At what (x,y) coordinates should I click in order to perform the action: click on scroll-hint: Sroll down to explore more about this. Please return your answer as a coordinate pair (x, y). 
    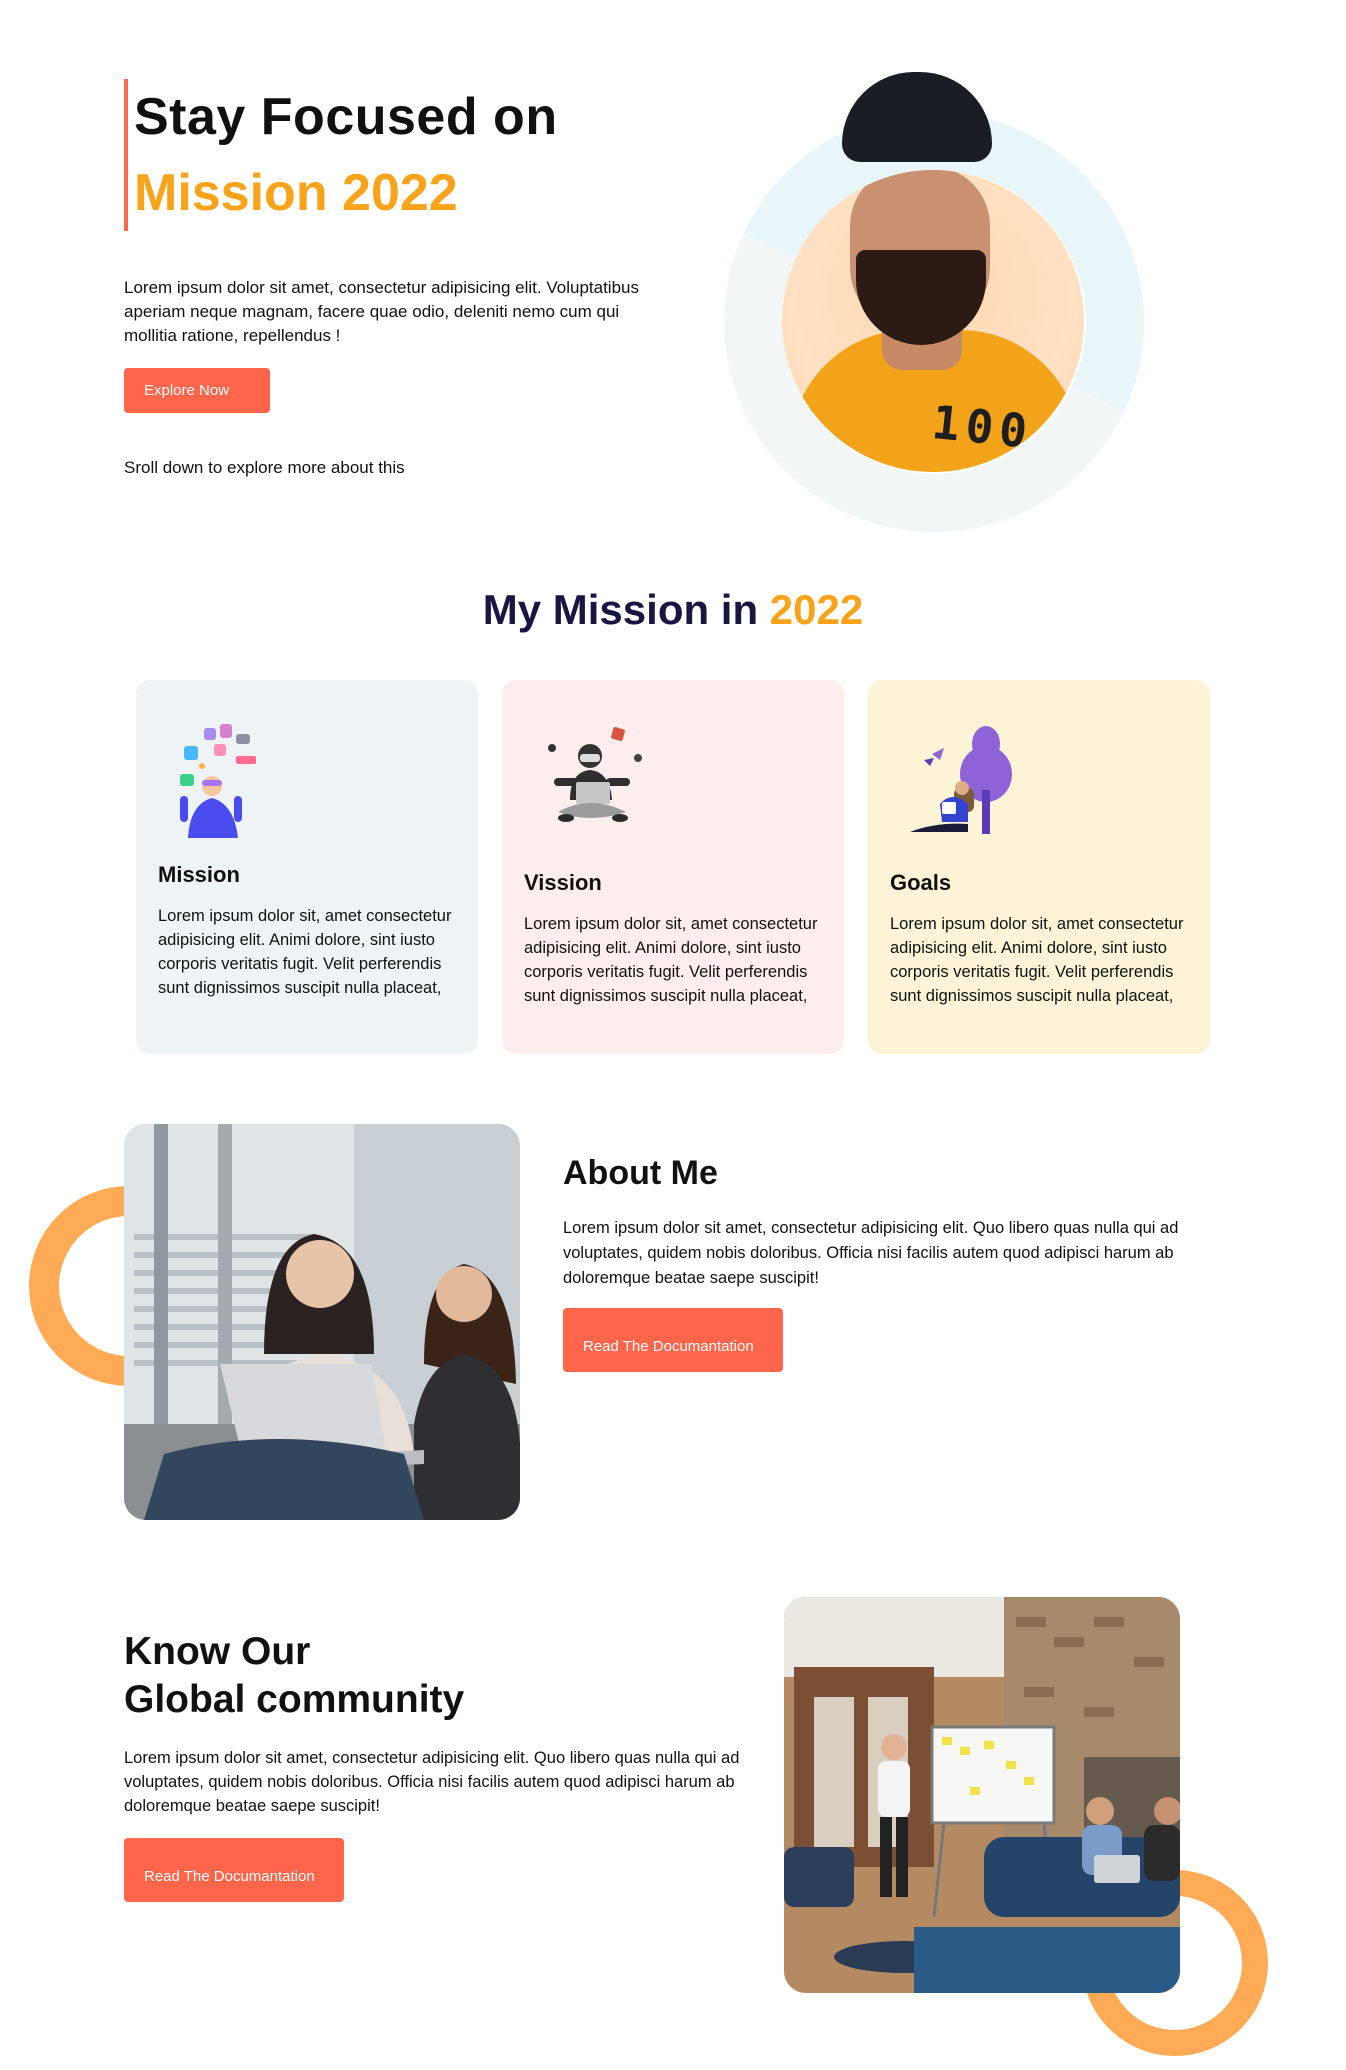
    Looking at the image, I should click on (264, 467).